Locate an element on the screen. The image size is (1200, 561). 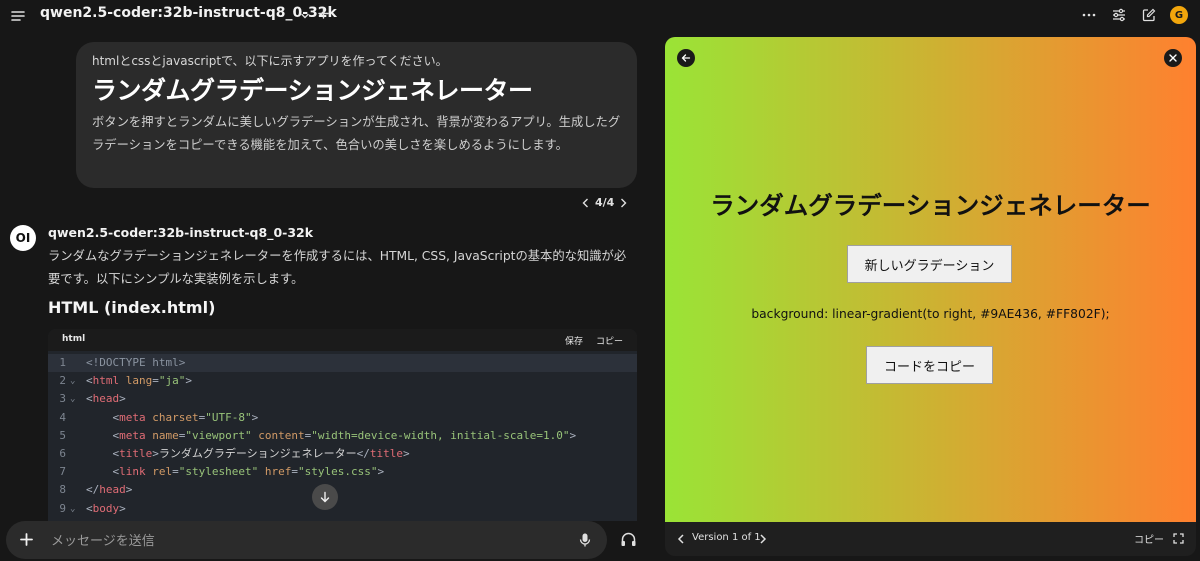
arrow-down-icon is located at coordinates (325, 497).